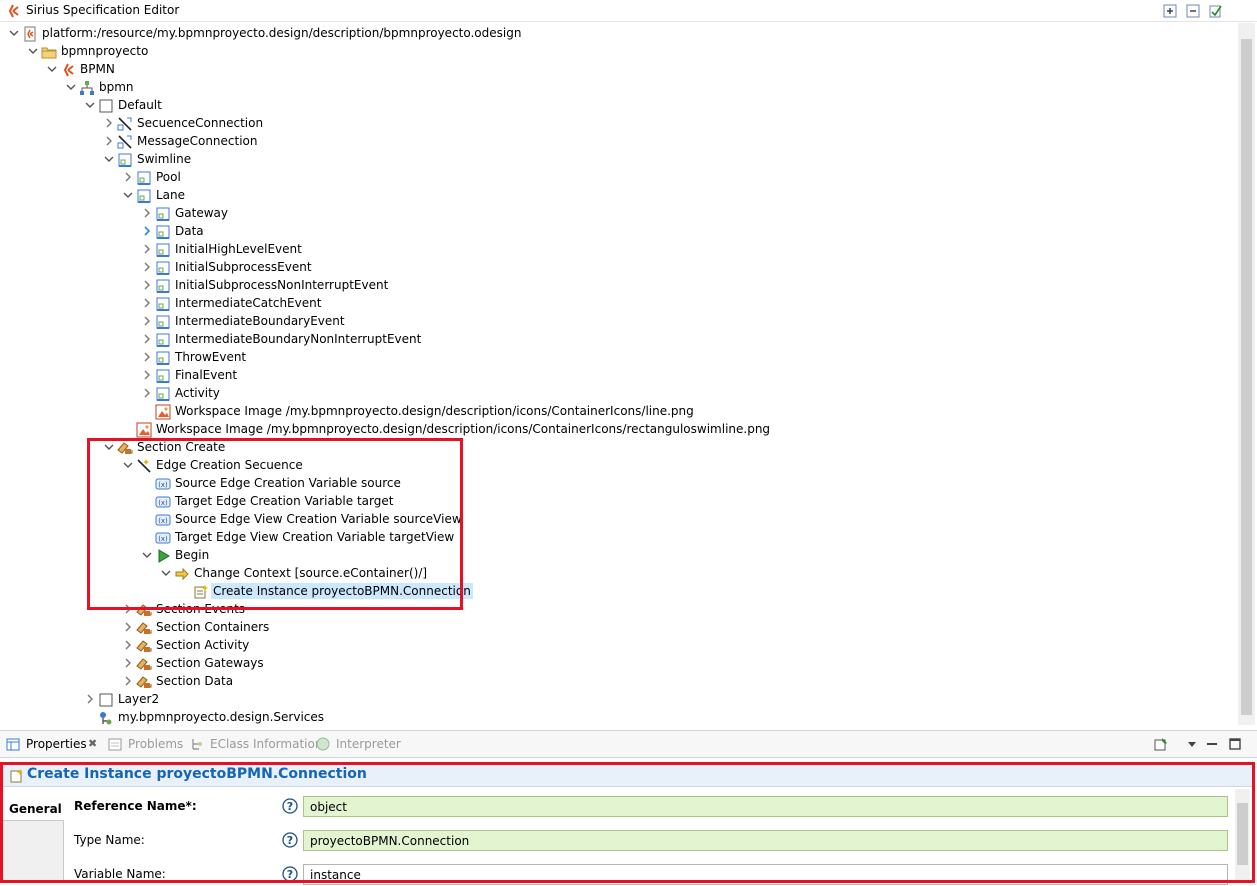 The width and height of the screenshot is (1257, 886). Describe the element at coordinates (1193, 11) in the screenshot. I see `collapse-all-icon` at that location.